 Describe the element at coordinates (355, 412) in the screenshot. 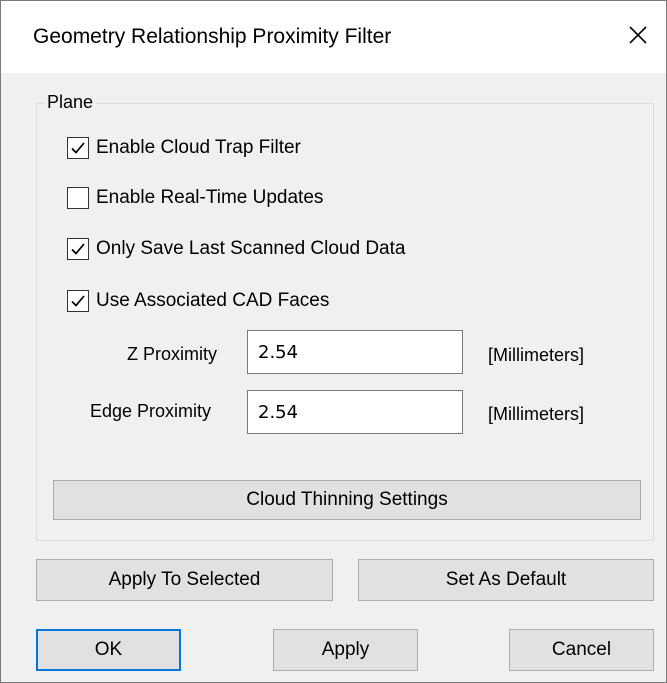

I see `edge-proximity-input` at that location.